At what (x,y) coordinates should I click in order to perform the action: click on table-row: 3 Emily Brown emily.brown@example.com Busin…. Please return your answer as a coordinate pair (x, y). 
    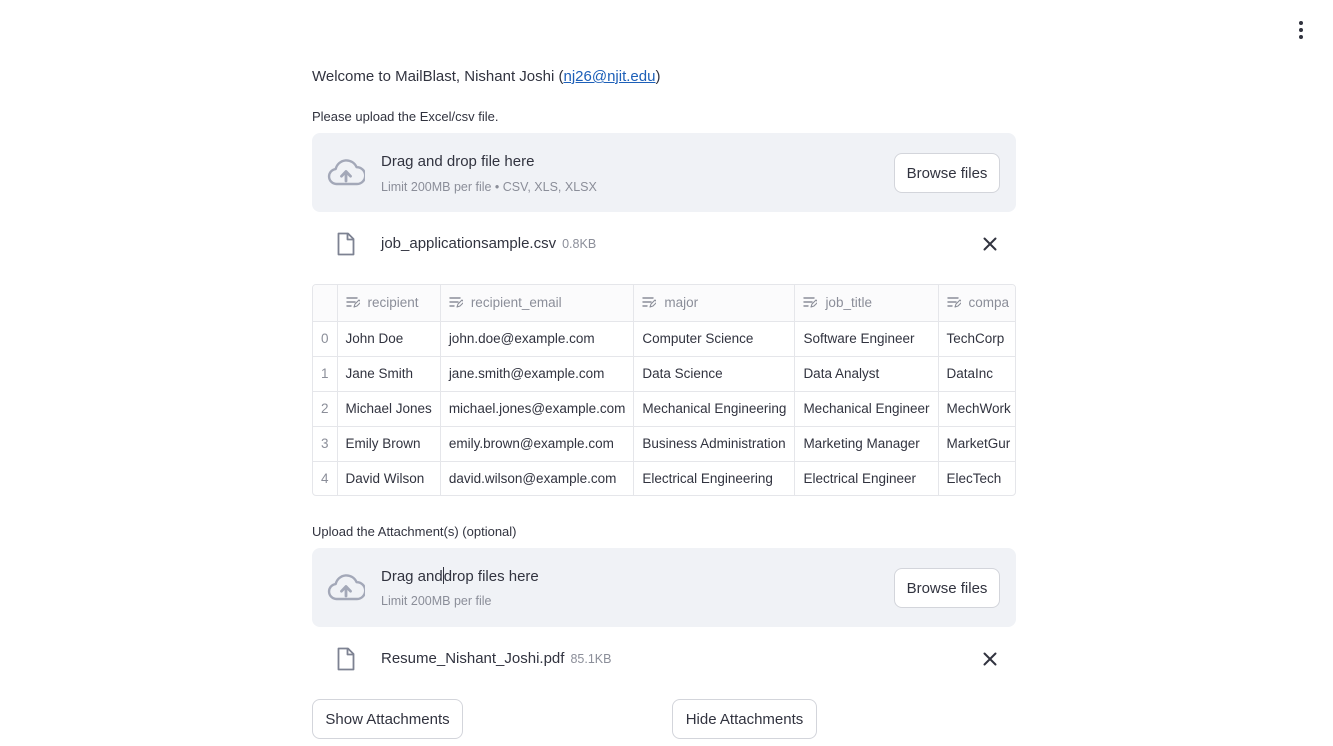
    Looking at the image, I should click on (664, 444).